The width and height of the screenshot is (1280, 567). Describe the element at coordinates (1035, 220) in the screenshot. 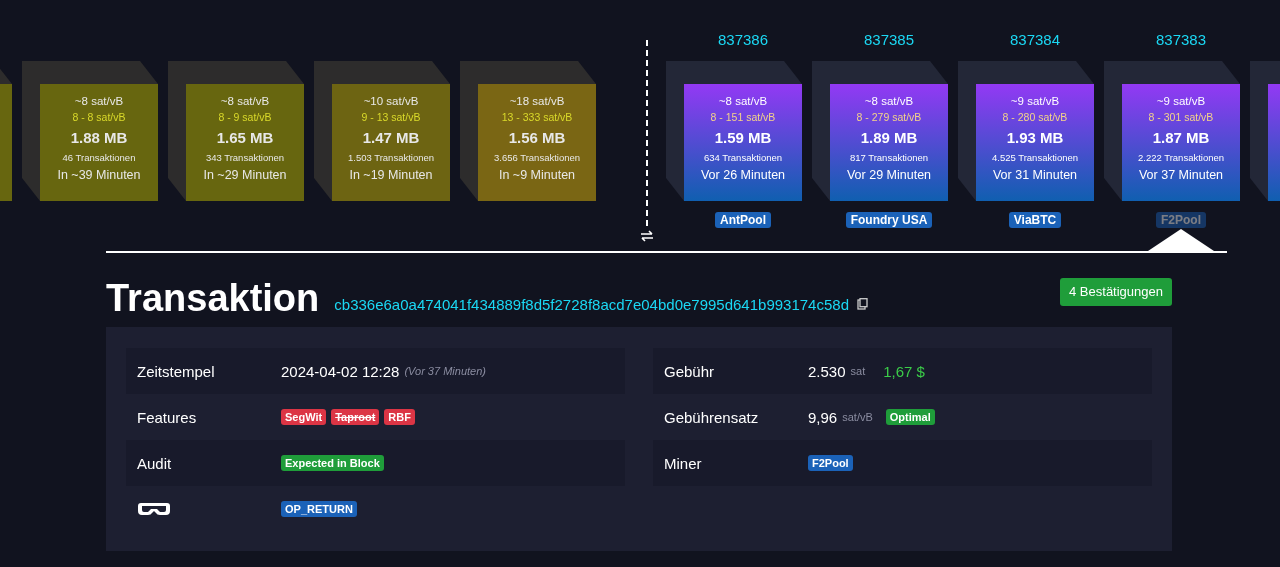

I see `mining-pool-badge: ViaBTC` at that location.